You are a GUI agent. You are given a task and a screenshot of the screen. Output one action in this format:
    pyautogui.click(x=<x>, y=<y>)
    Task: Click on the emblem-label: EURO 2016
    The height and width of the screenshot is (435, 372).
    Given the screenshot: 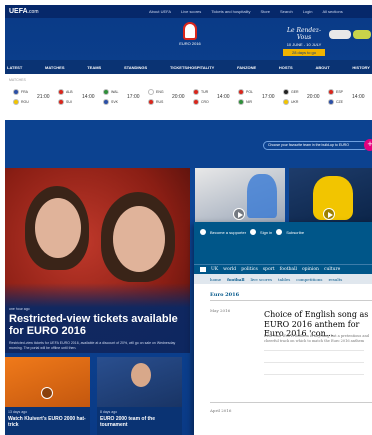 What is the action you would take?
    pyautogui.click(x=190, y=43)
    